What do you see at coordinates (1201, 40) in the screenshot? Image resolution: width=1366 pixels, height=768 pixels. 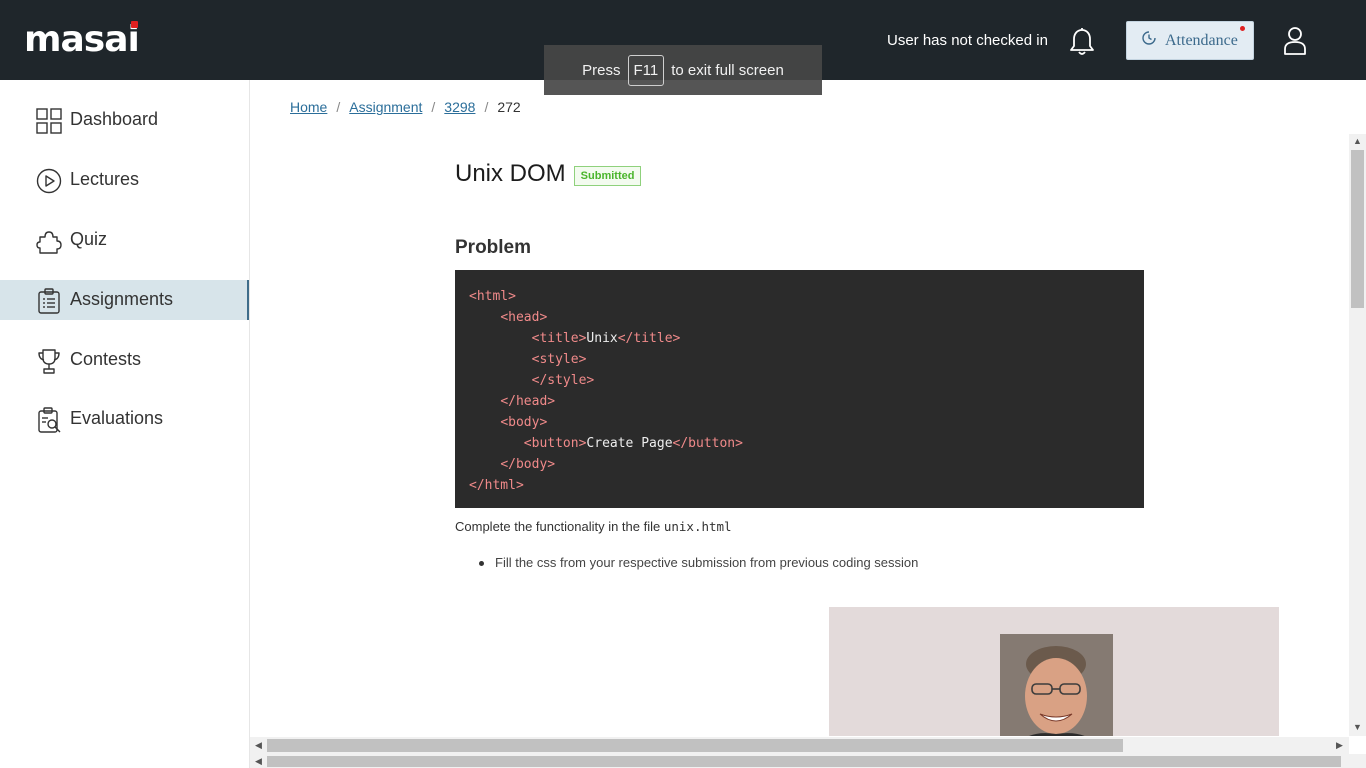 I see `attendance-label: Attendance` at bounding box center [1201, 40].